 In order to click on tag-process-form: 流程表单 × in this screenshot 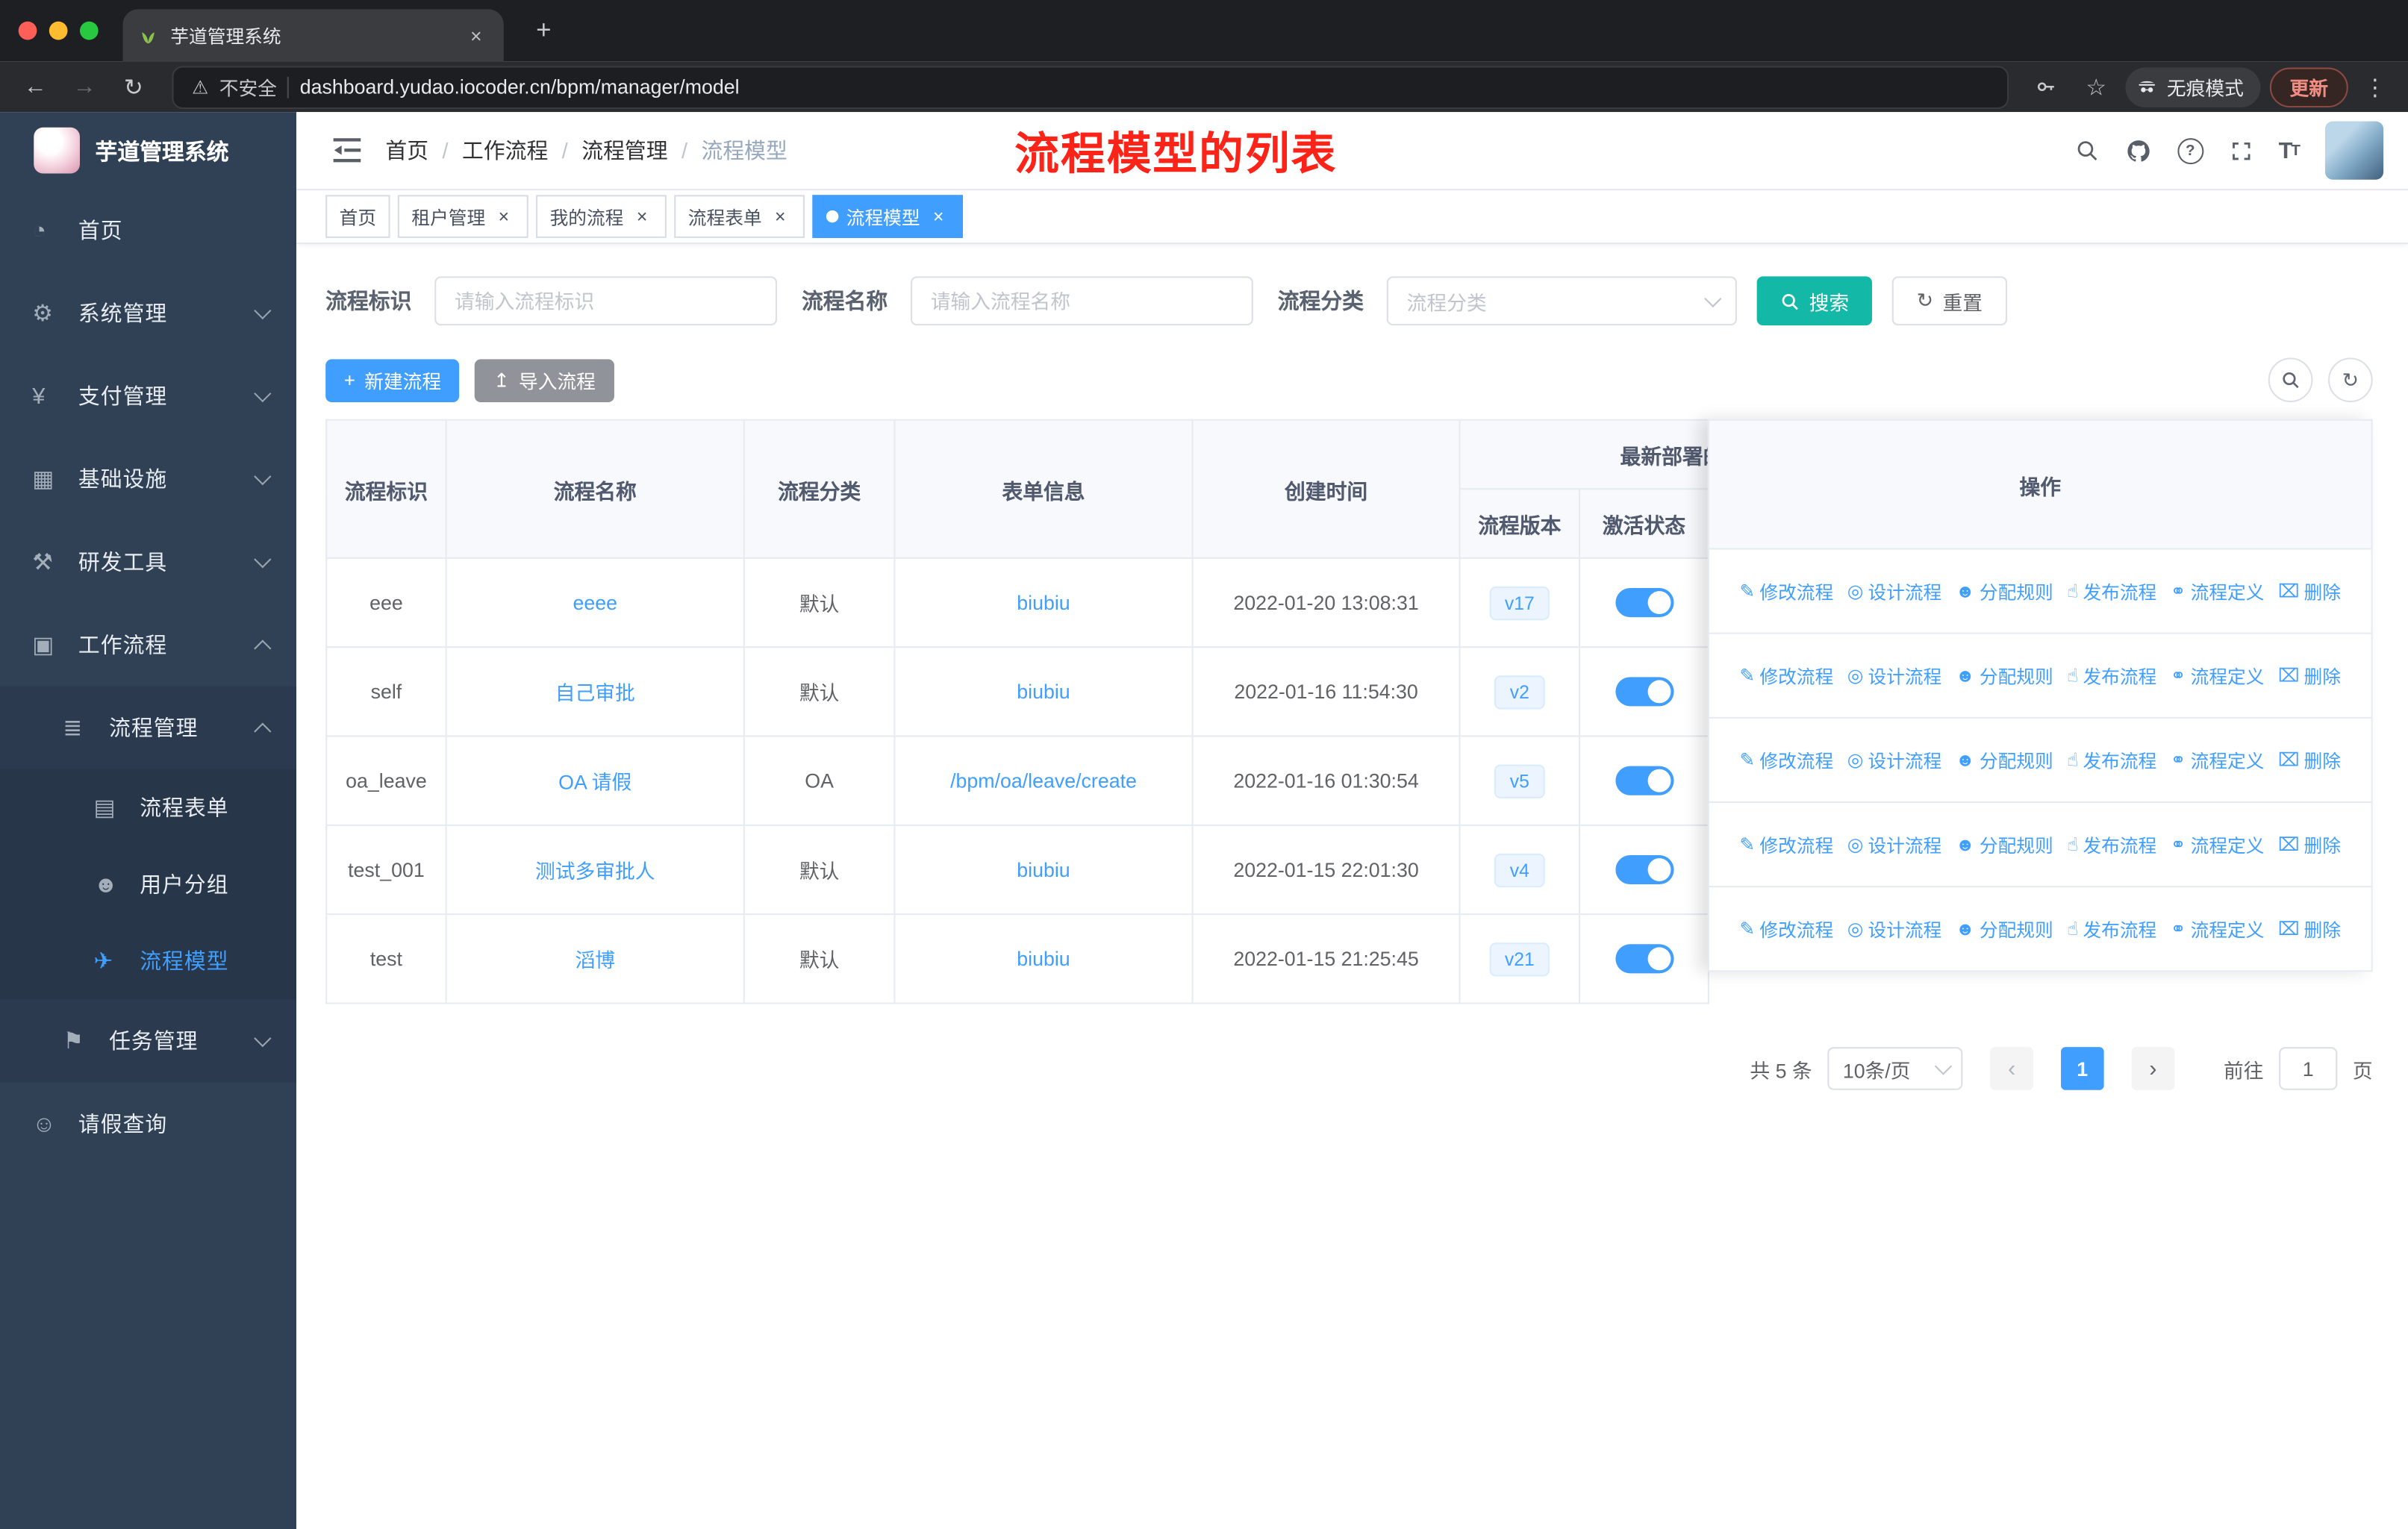, I will do `click(739, 216)`.